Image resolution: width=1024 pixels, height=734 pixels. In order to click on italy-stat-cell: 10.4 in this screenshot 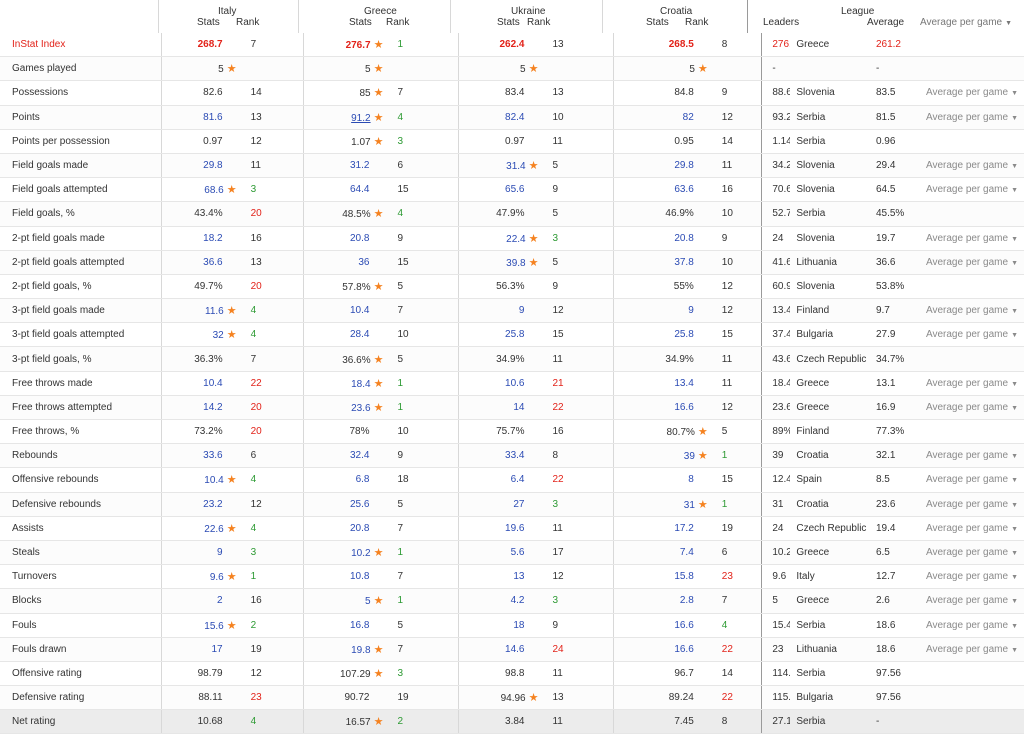, I will do `click(198, 383)`.